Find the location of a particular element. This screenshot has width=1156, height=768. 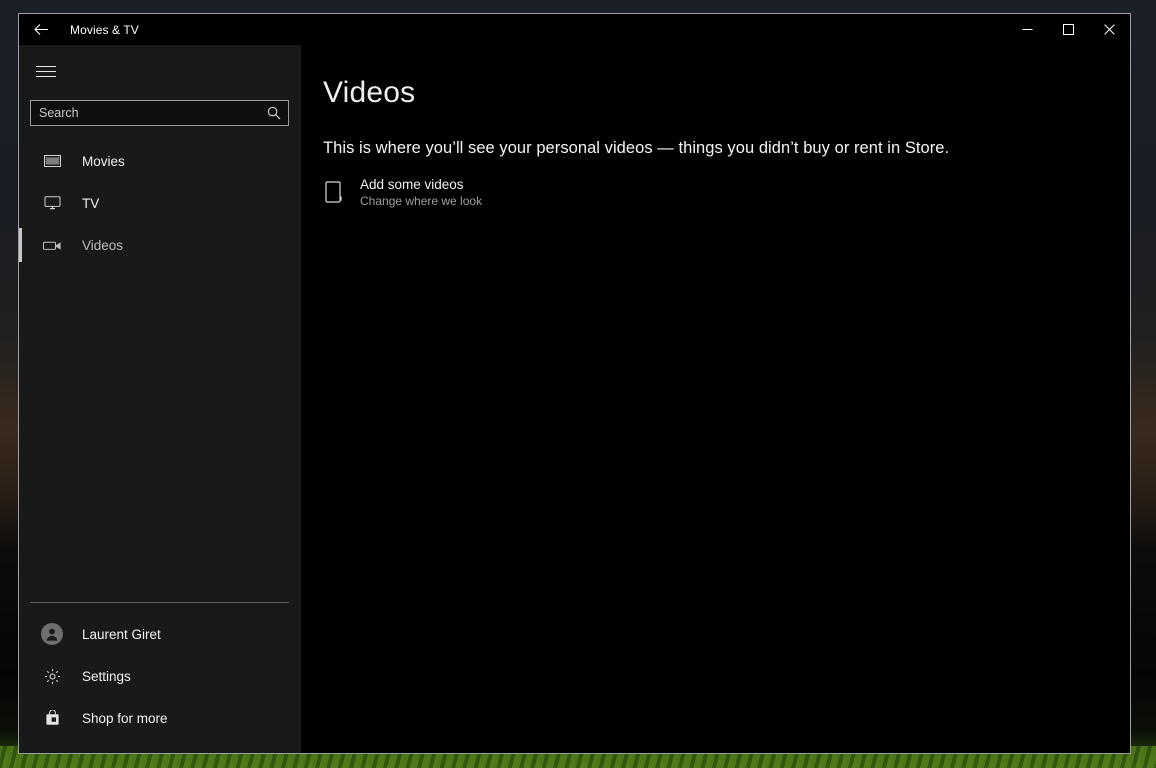

secondary-nav-list: Laurent Giret Settings Shop for more is located at coordinates (160, 678).